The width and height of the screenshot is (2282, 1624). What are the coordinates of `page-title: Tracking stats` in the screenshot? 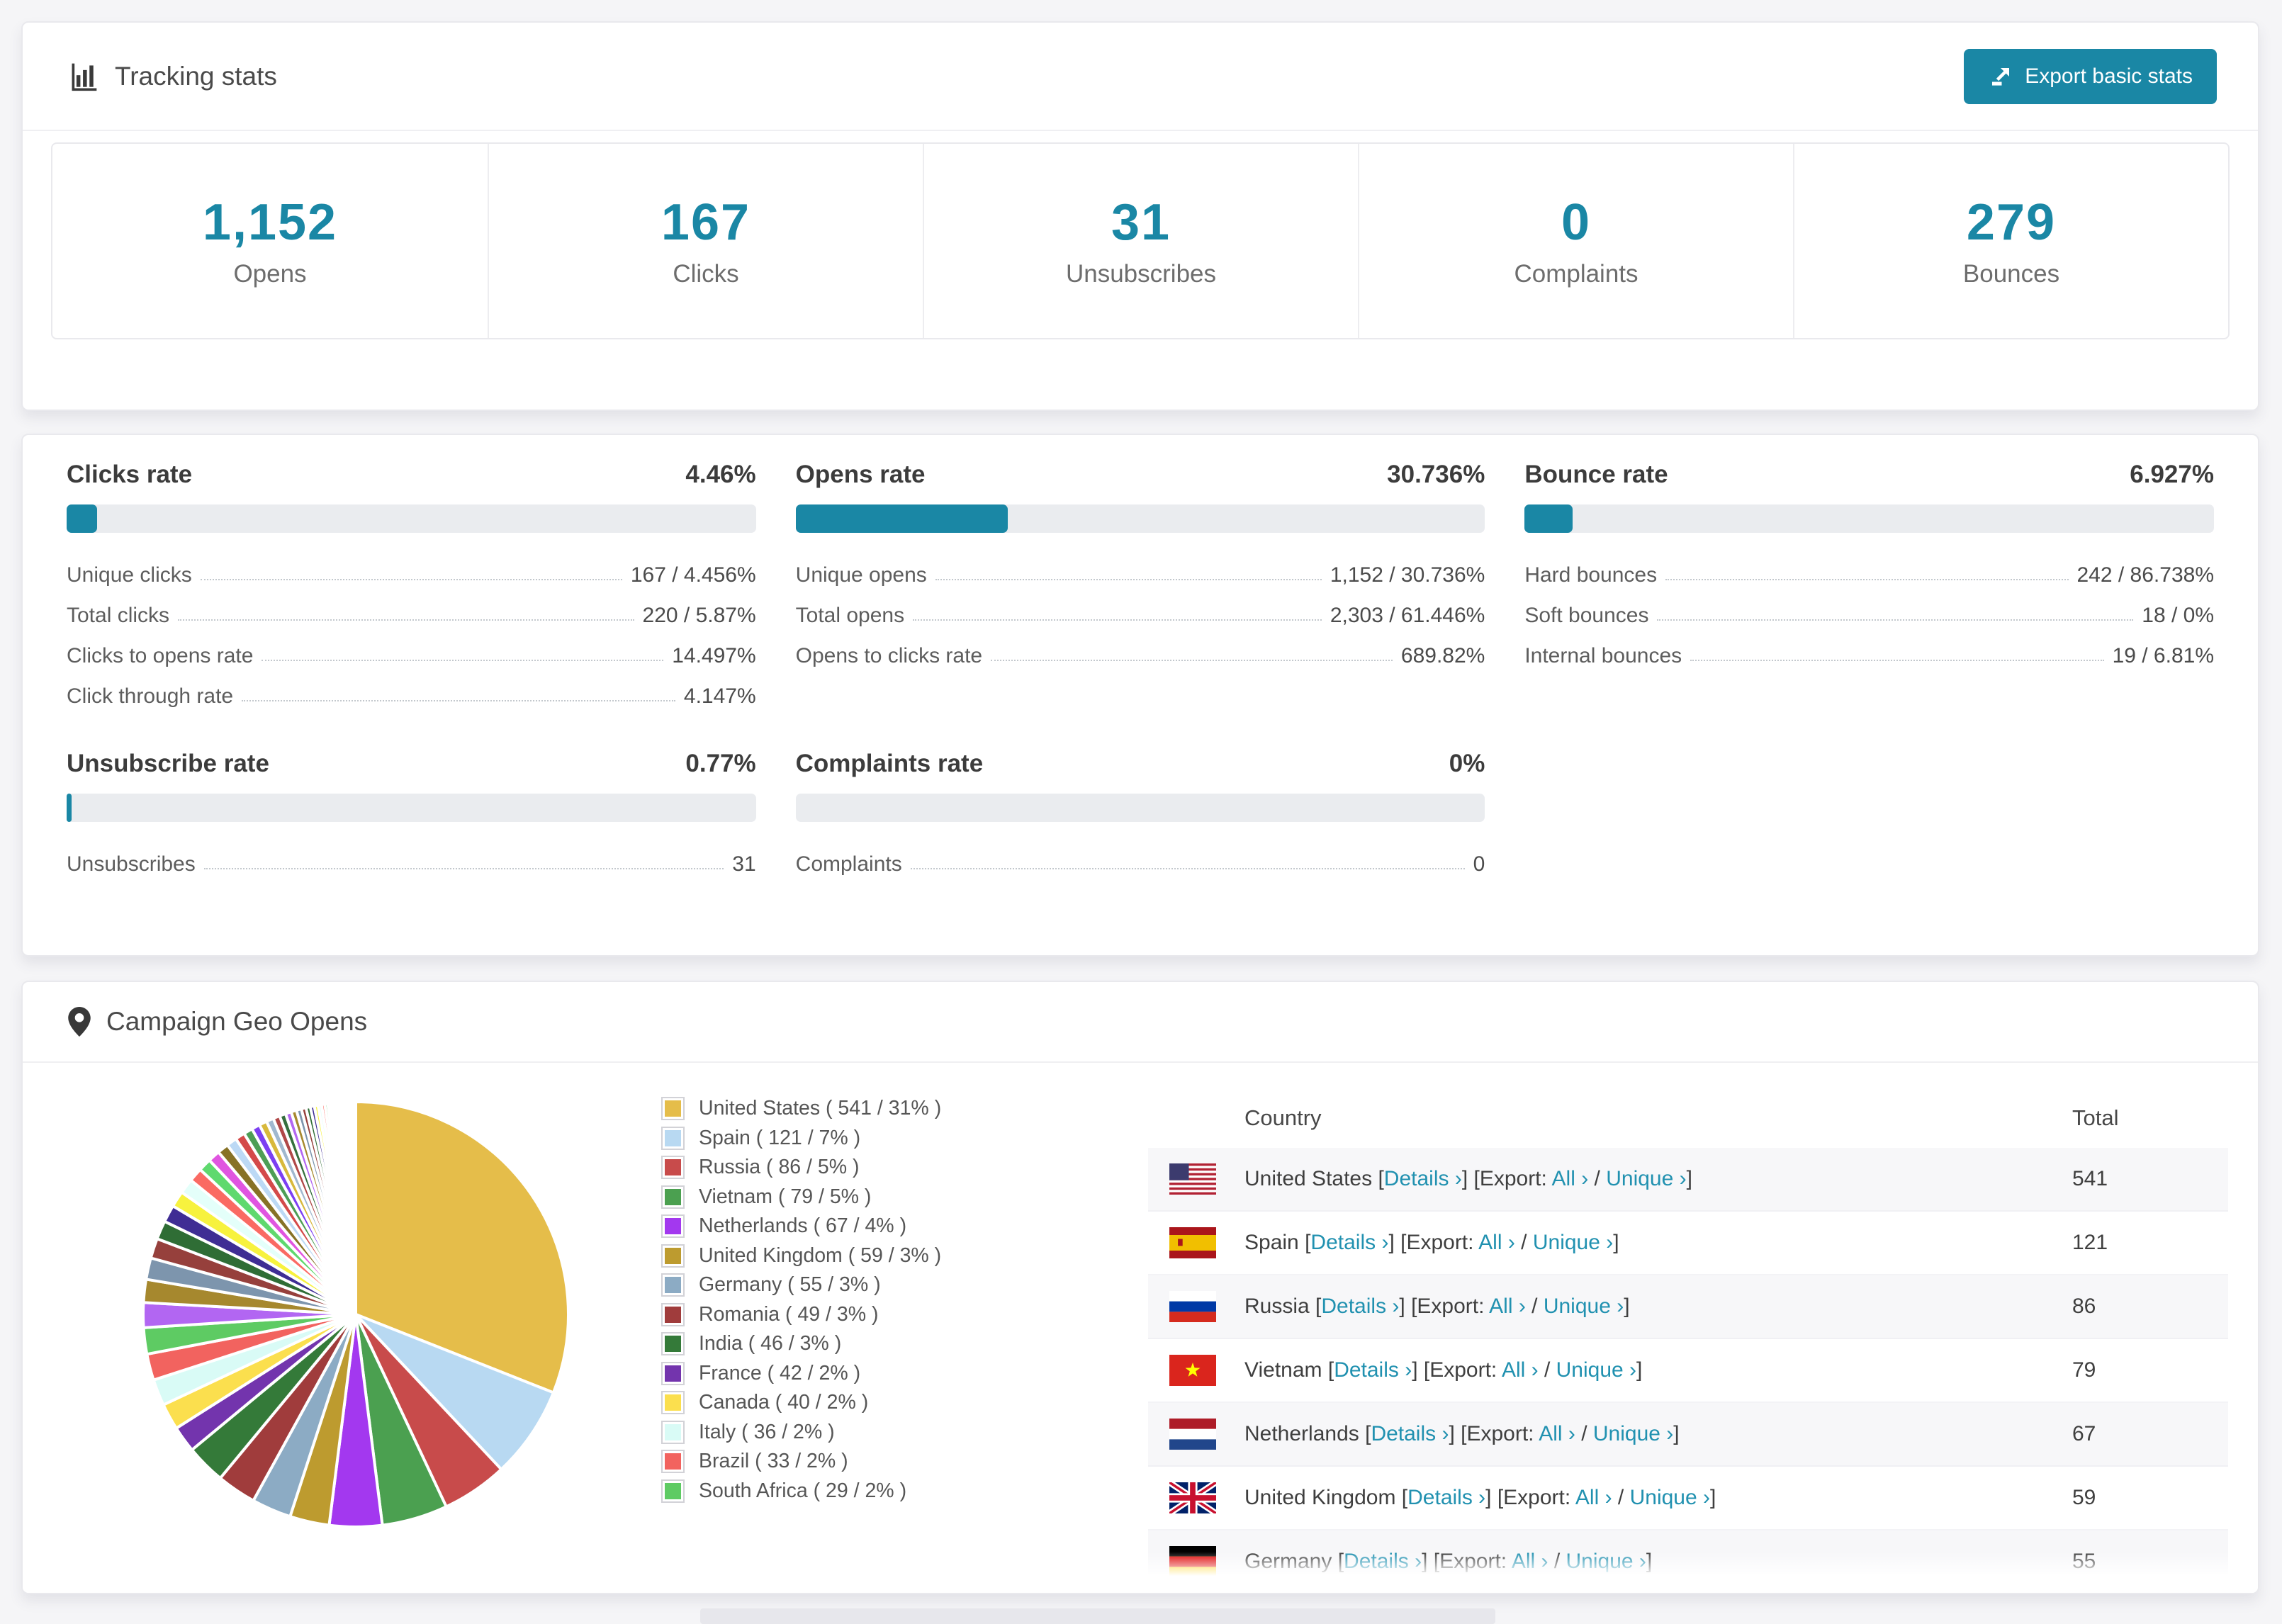 It's located at (196, 76).